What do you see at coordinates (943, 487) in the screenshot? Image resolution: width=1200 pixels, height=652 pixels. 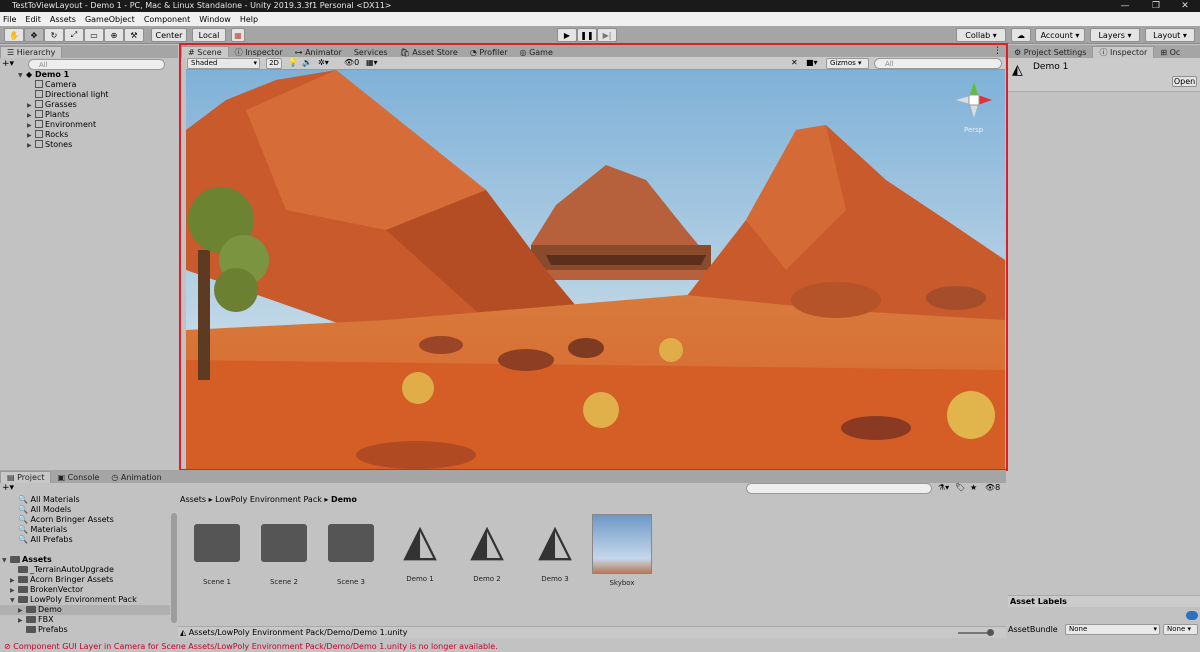 I see `filter-type-icon: ⚗▾` at bounding box center [943, 487].